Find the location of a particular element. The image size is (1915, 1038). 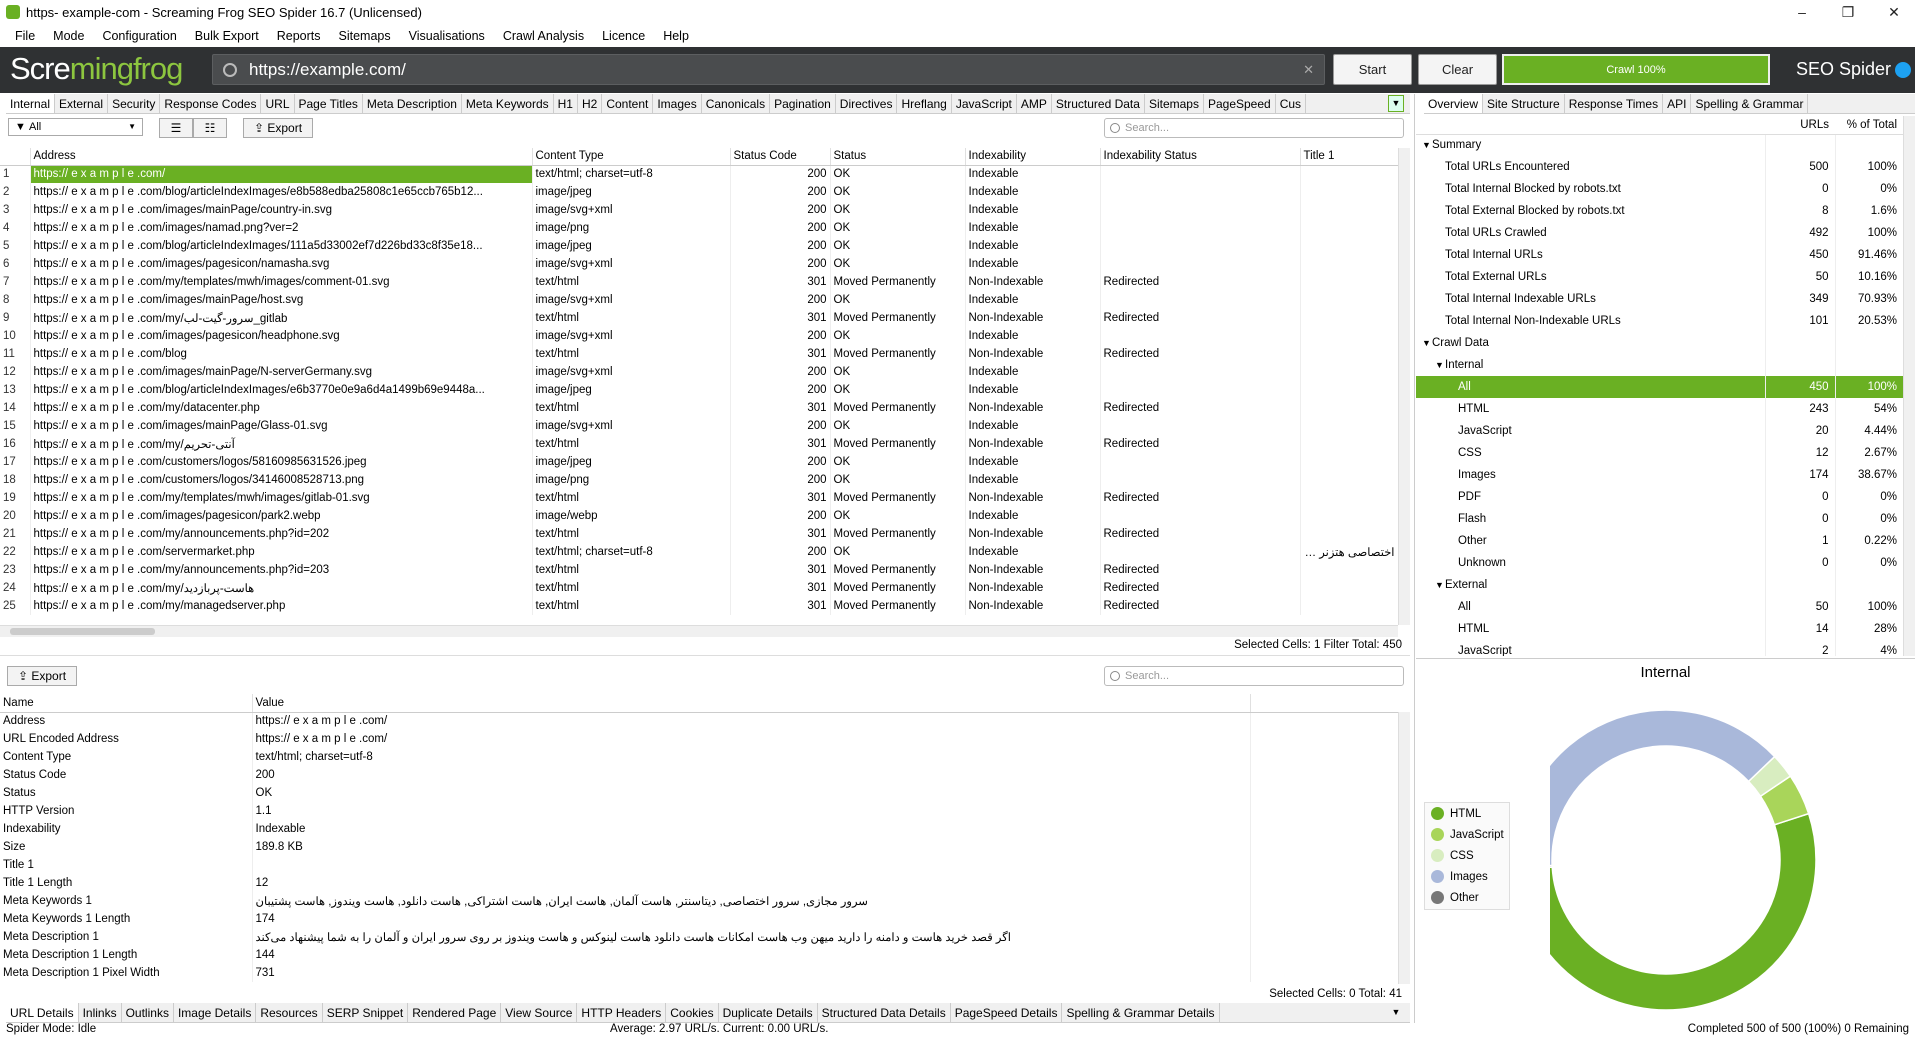

col-address: Address is located at coordinates (281, 157).